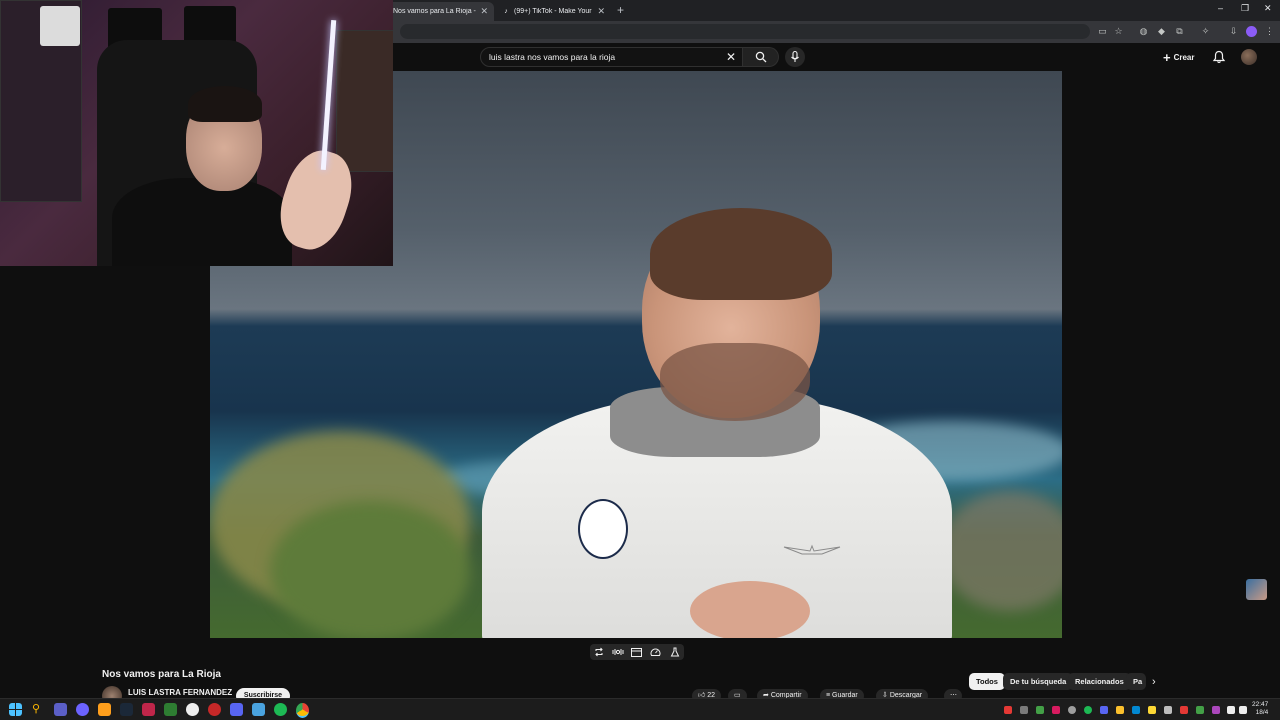 This screenshot has width=1280, height=720. Describe the element at coordinates (745, 31) in the screenshot. I see `omnibox` at that location.